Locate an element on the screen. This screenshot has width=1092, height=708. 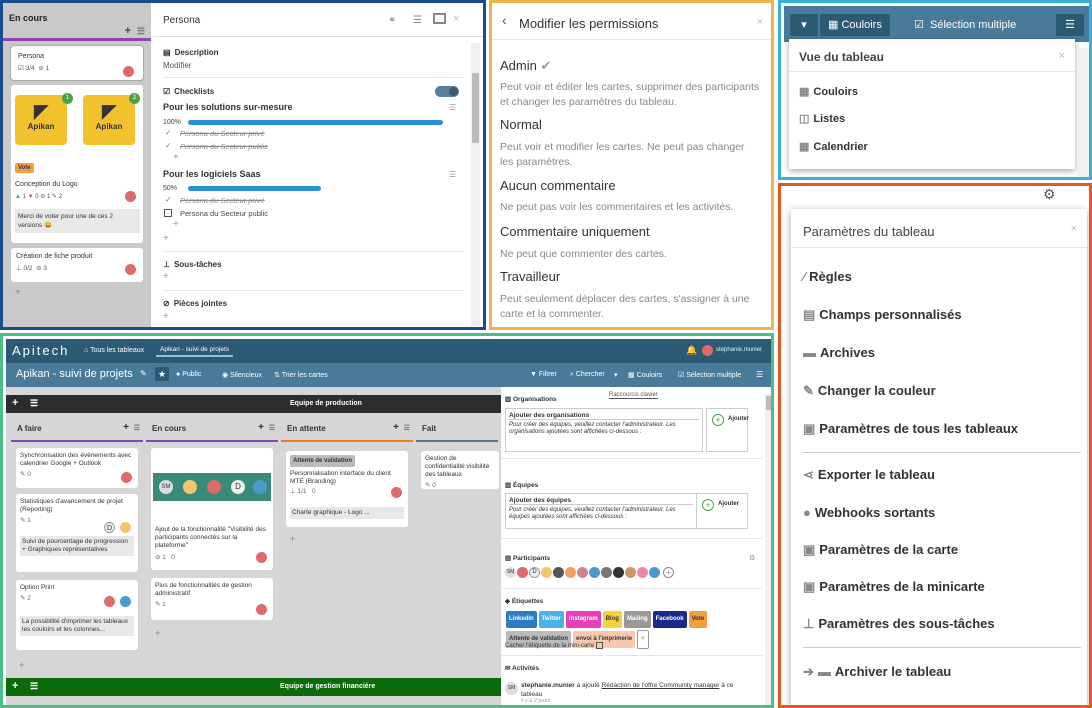
add-team-button: + Ajouter is located at coordinates (722, 511).